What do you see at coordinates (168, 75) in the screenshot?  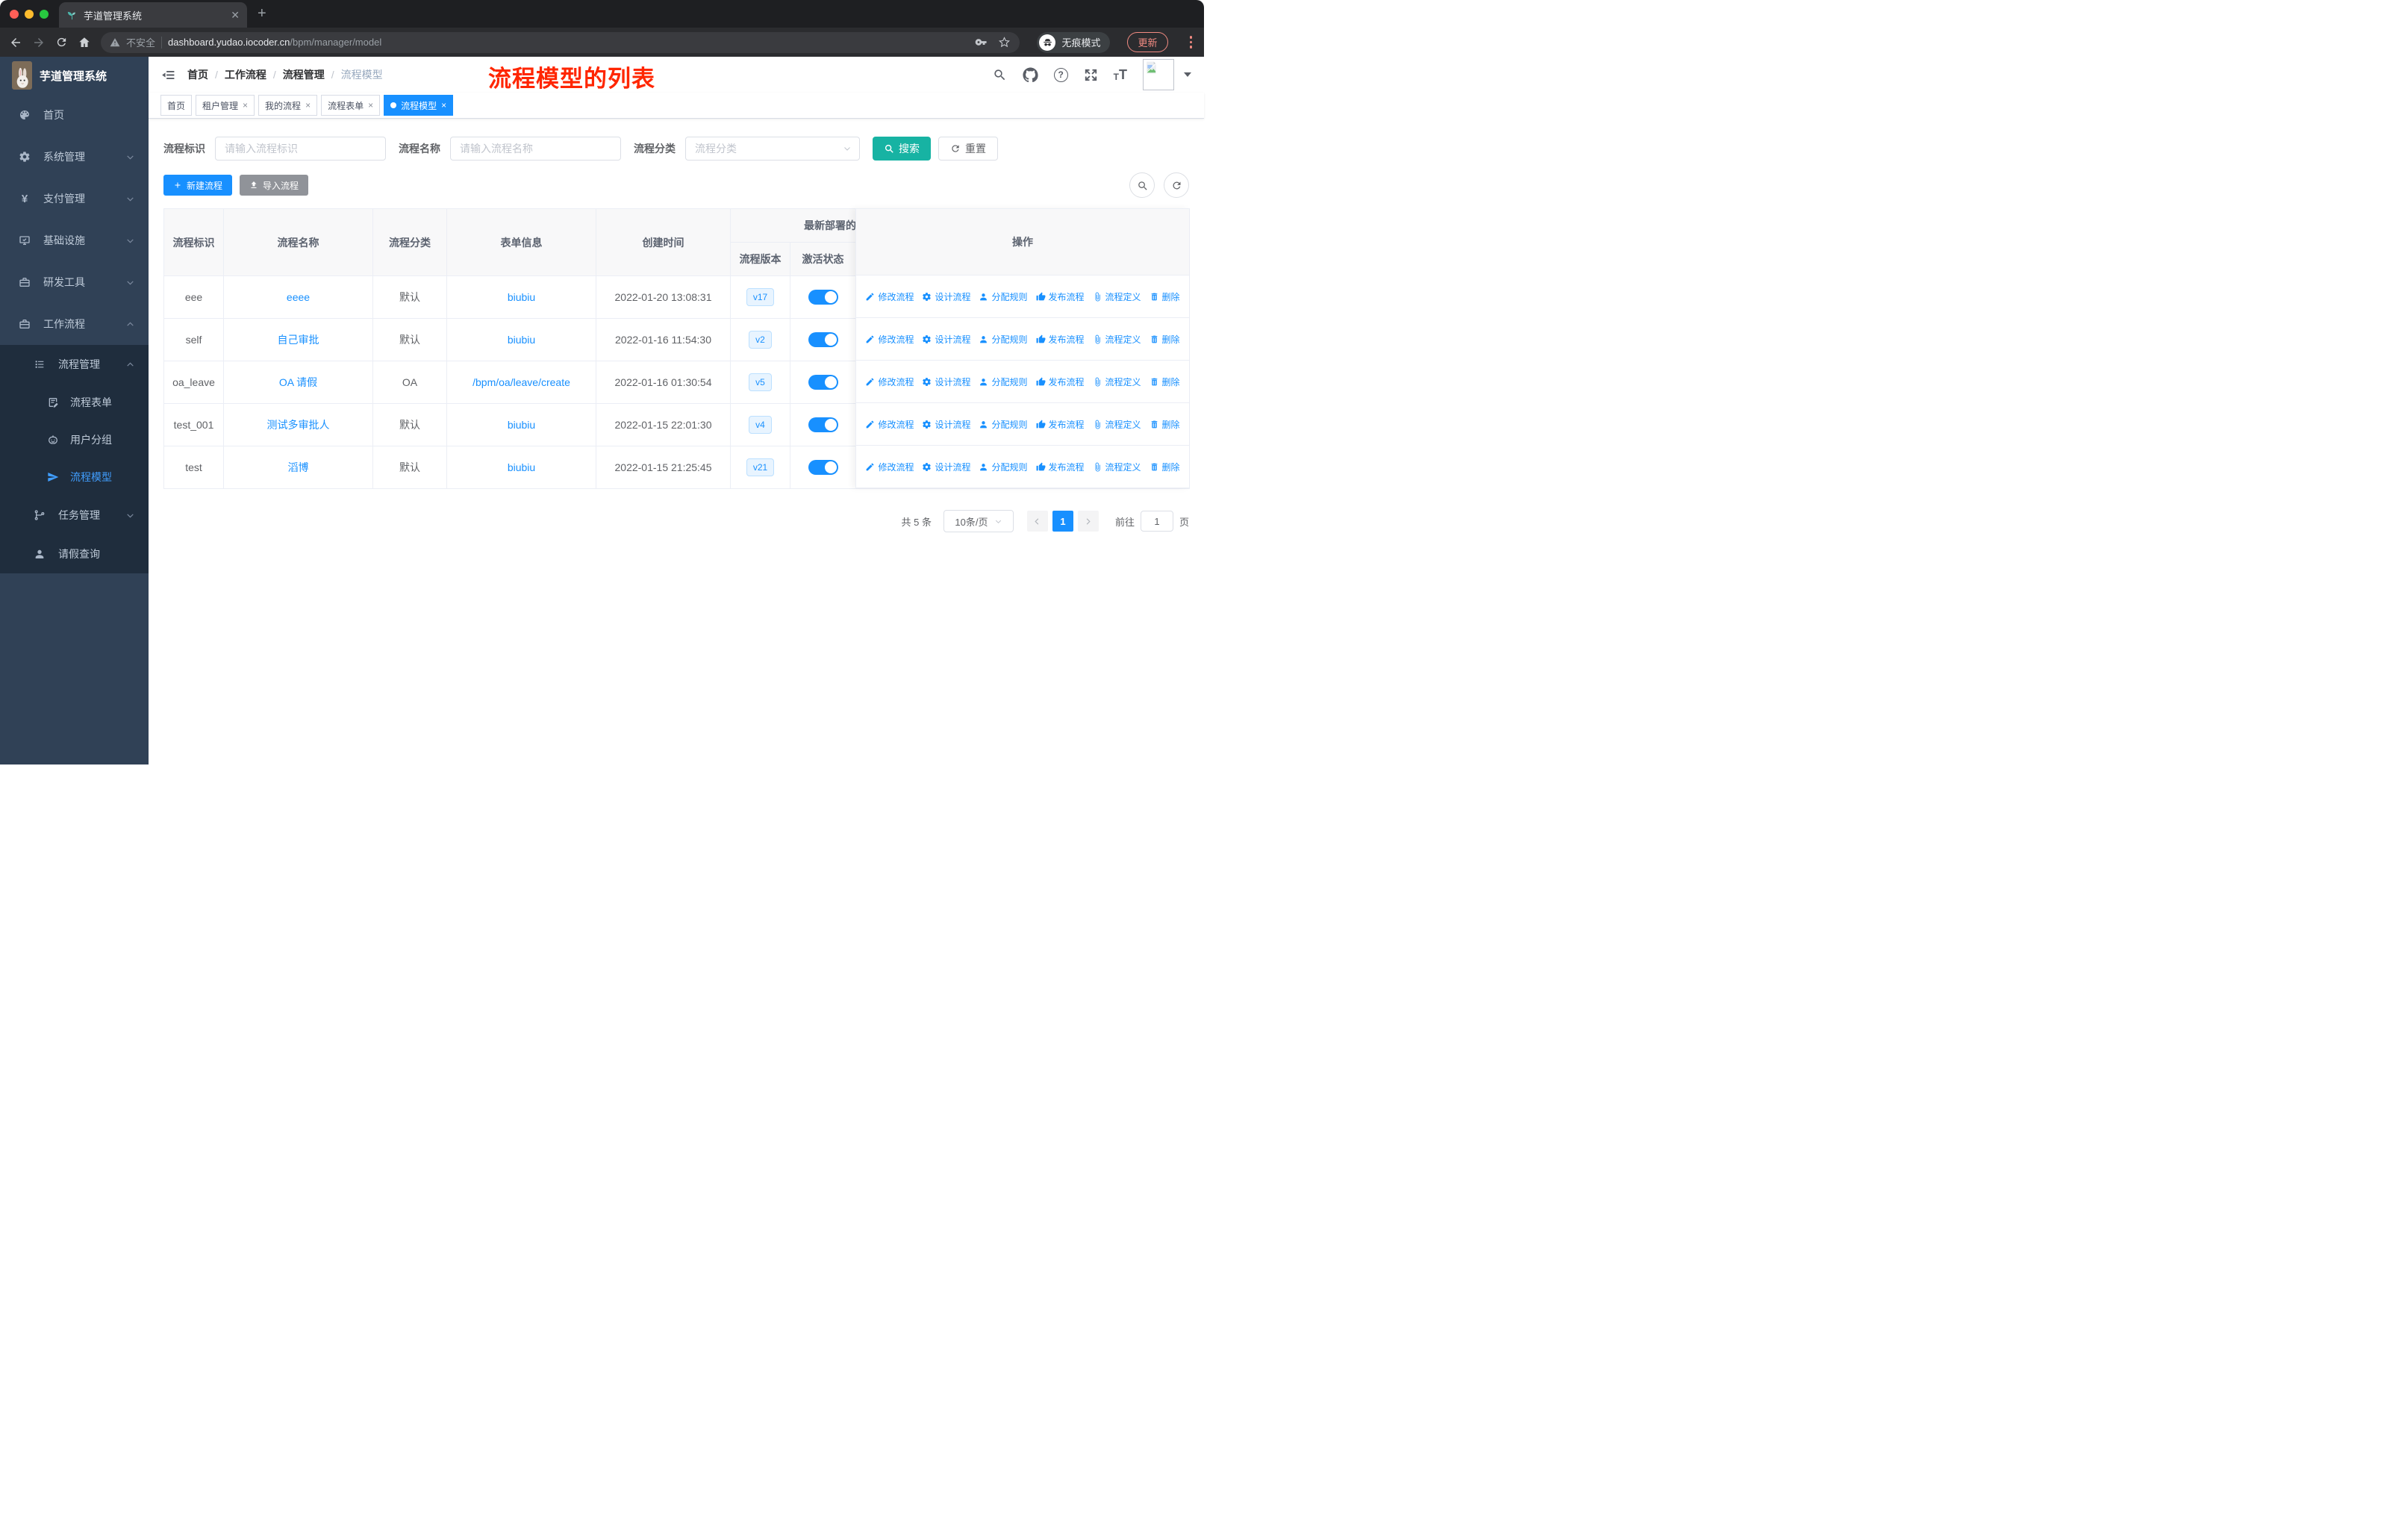 I see `sidebar-fold-icon` at bounding box center [168, 75].